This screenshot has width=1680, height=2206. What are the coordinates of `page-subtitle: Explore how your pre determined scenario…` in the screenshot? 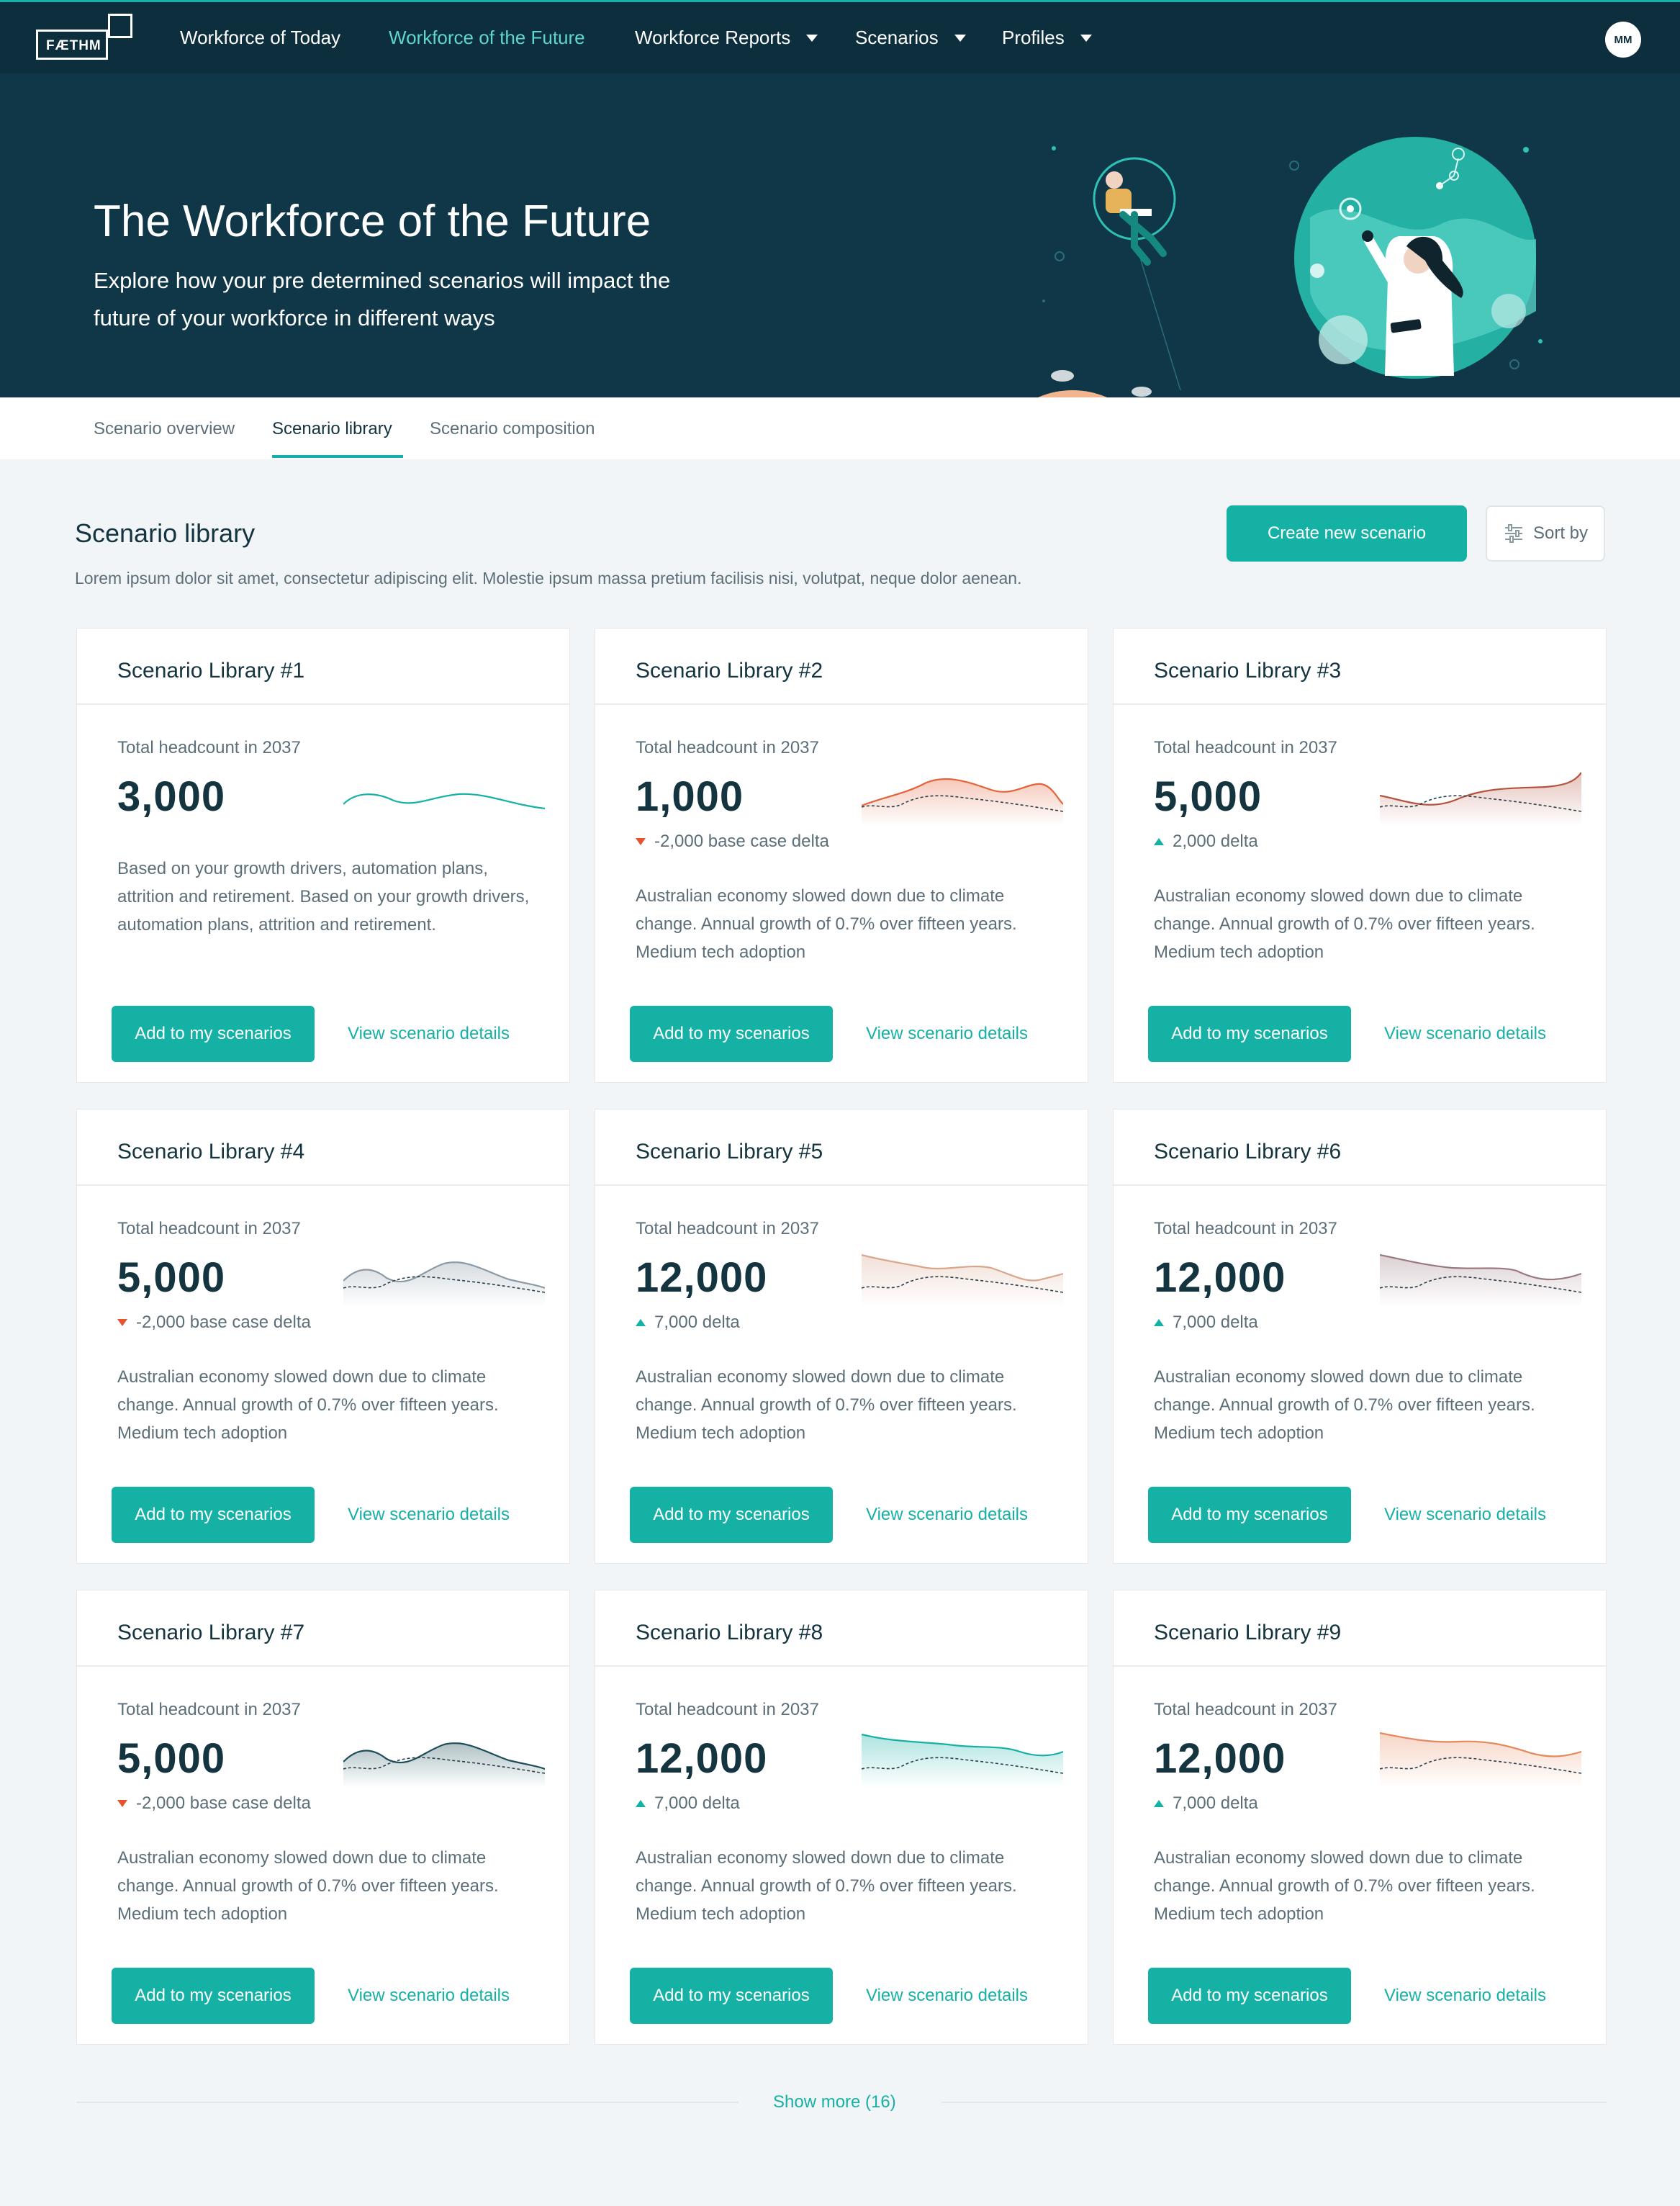 It's located at (382, 299).